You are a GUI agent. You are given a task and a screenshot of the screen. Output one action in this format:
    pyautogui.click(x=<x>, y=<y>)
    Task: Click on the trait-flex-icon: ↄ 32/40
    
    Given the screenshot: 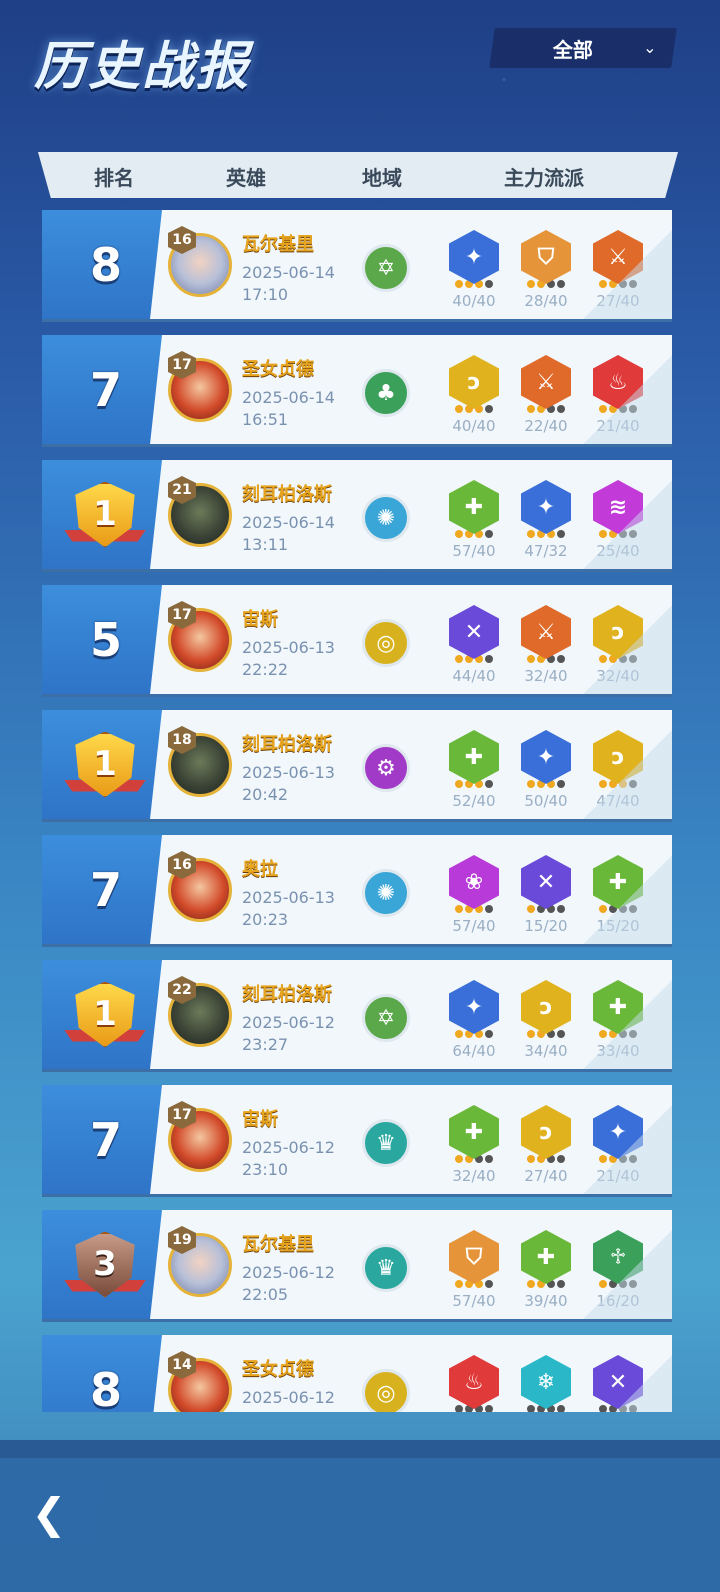 What is the action you would take?
    pyautogui.click(x=618, y=645)
    